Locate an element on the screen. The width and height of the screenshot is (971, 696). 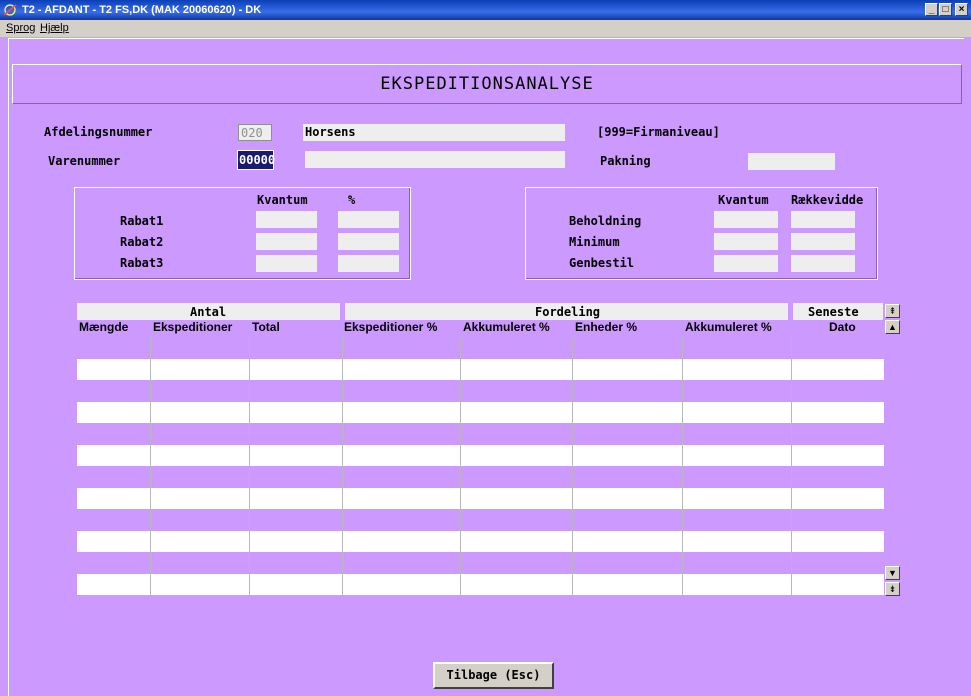
rabat2-kvantum-field is located at coordinates (286, 241).